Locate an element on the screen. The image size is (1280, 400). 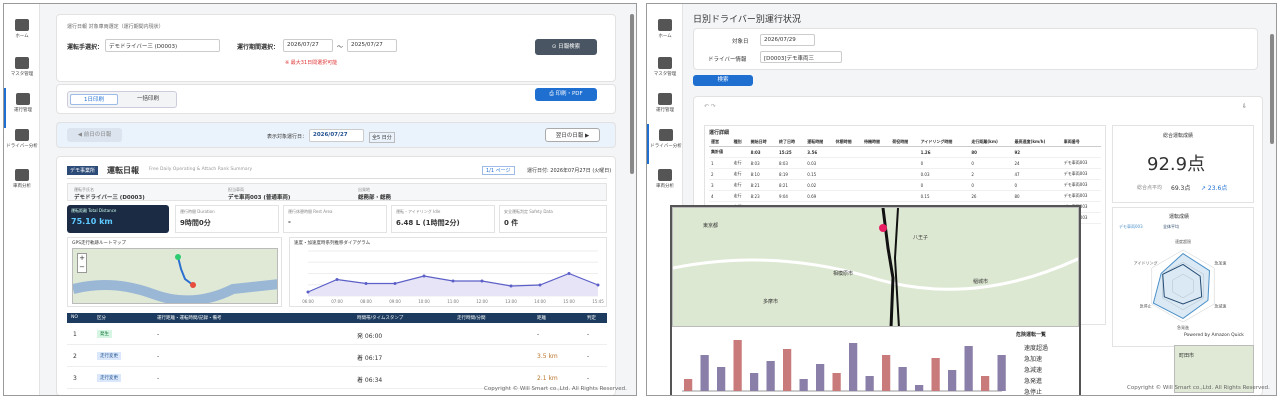
detail-cell: 1 is located at coordinates (720, 163).